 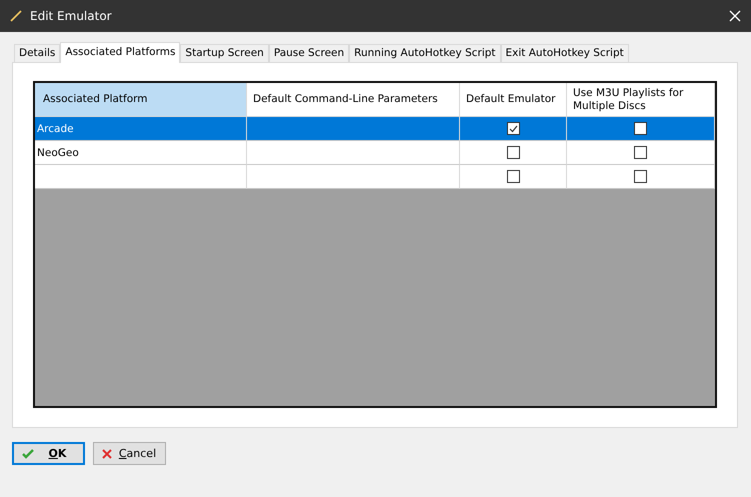 What do you see at coordinates (224, 53) in the screenshot?
I see `tab: Startup Screen` at bounding box center [224, 53].